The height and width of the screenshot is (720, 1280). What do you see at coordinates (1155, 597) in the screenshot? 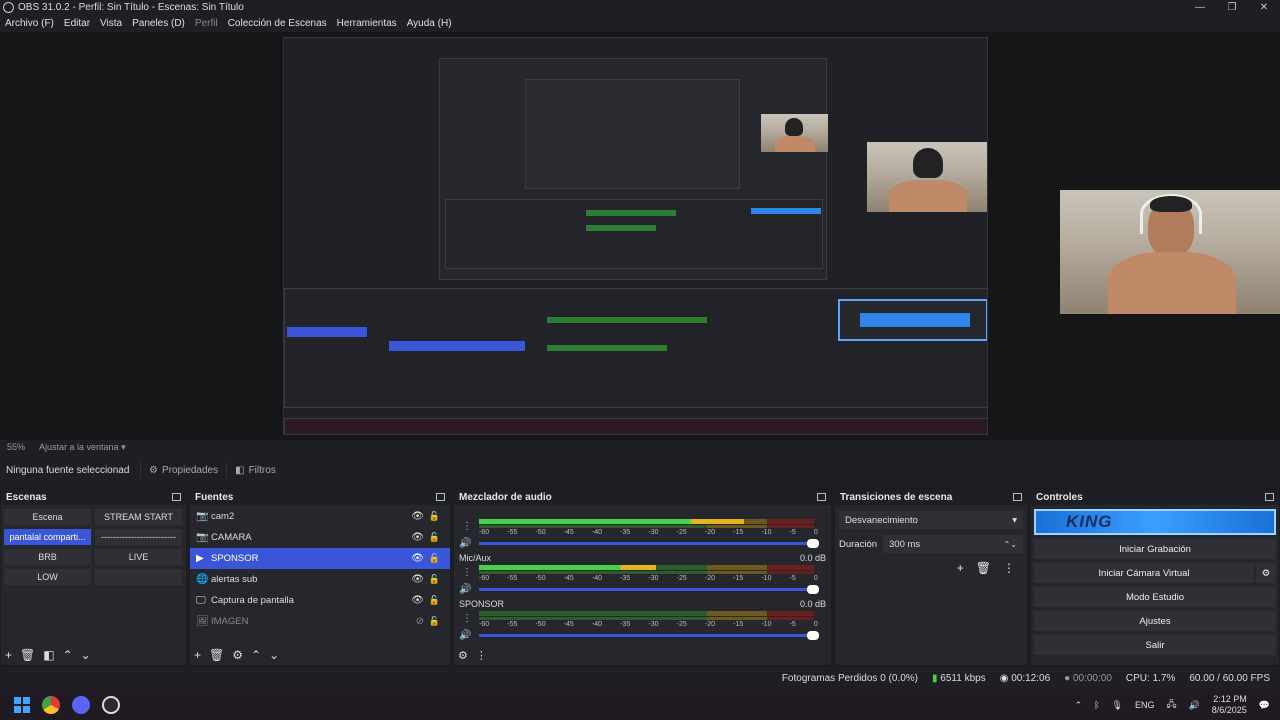
I see `studio-mode-button: Modo Estudio` at bounding box center [1155, 597].